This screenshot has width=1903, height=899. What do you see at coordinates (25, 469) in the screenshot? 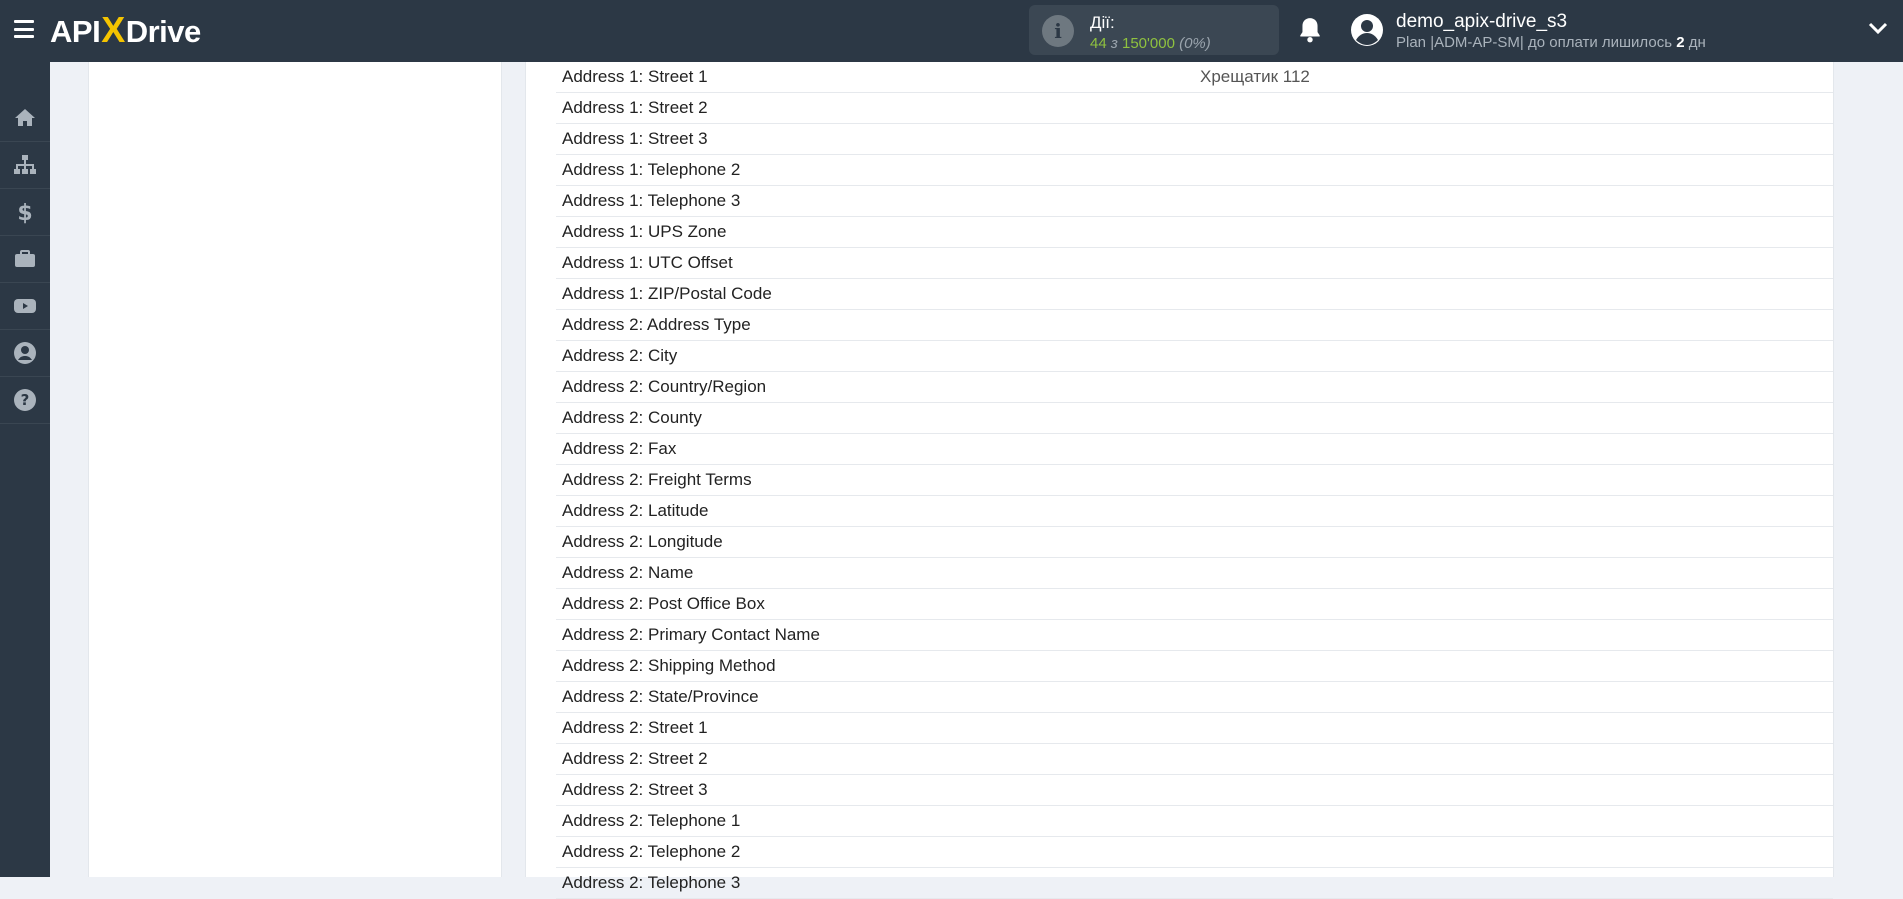
I see `sidebar: $ ?` at bounding box center [25, 469].